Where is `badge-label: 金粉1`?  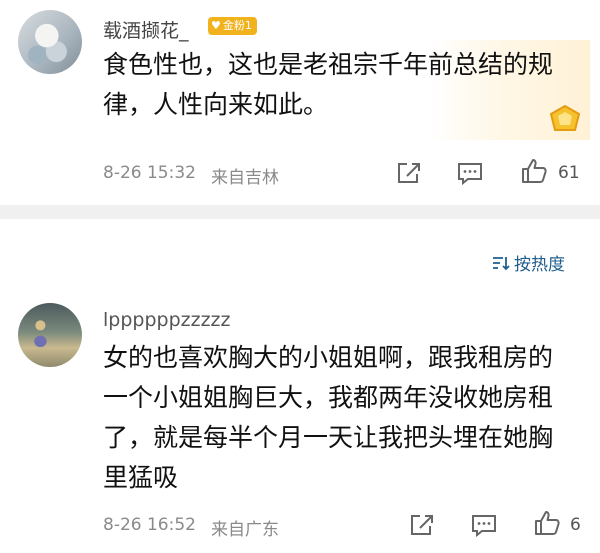
badge-label: 金粉1 is located at coordinates (237, 25).